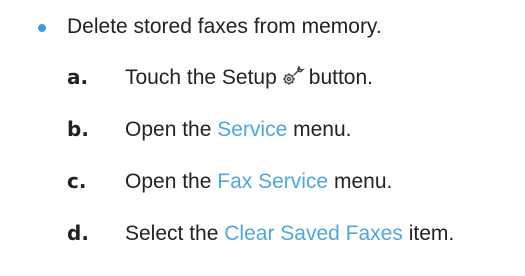 The image size is (525, 276). I want to click on bullet, so click(42, 27).